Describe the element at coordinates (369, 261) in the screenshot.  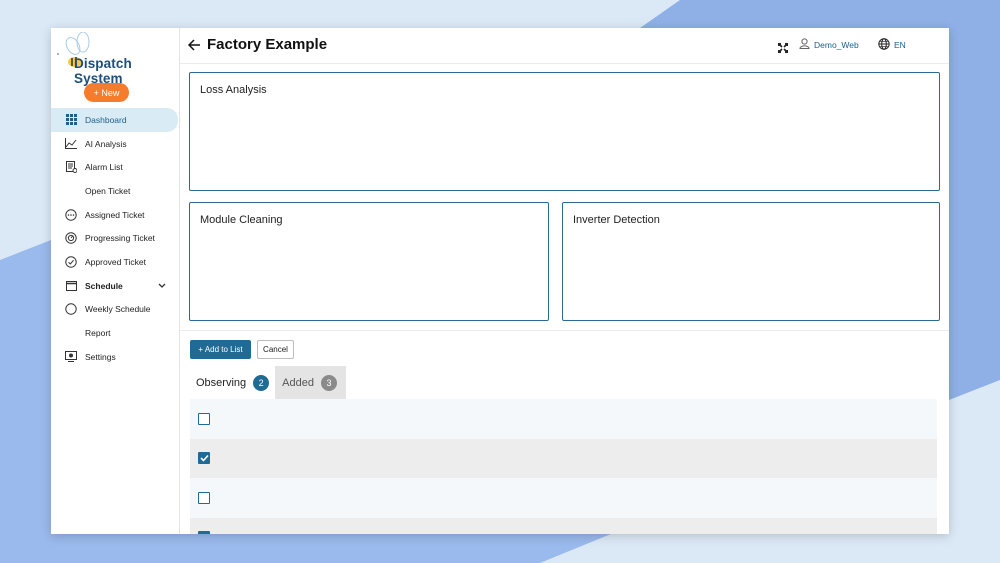
I see `module-cleaning-panel: Module Cleaning` at that location.